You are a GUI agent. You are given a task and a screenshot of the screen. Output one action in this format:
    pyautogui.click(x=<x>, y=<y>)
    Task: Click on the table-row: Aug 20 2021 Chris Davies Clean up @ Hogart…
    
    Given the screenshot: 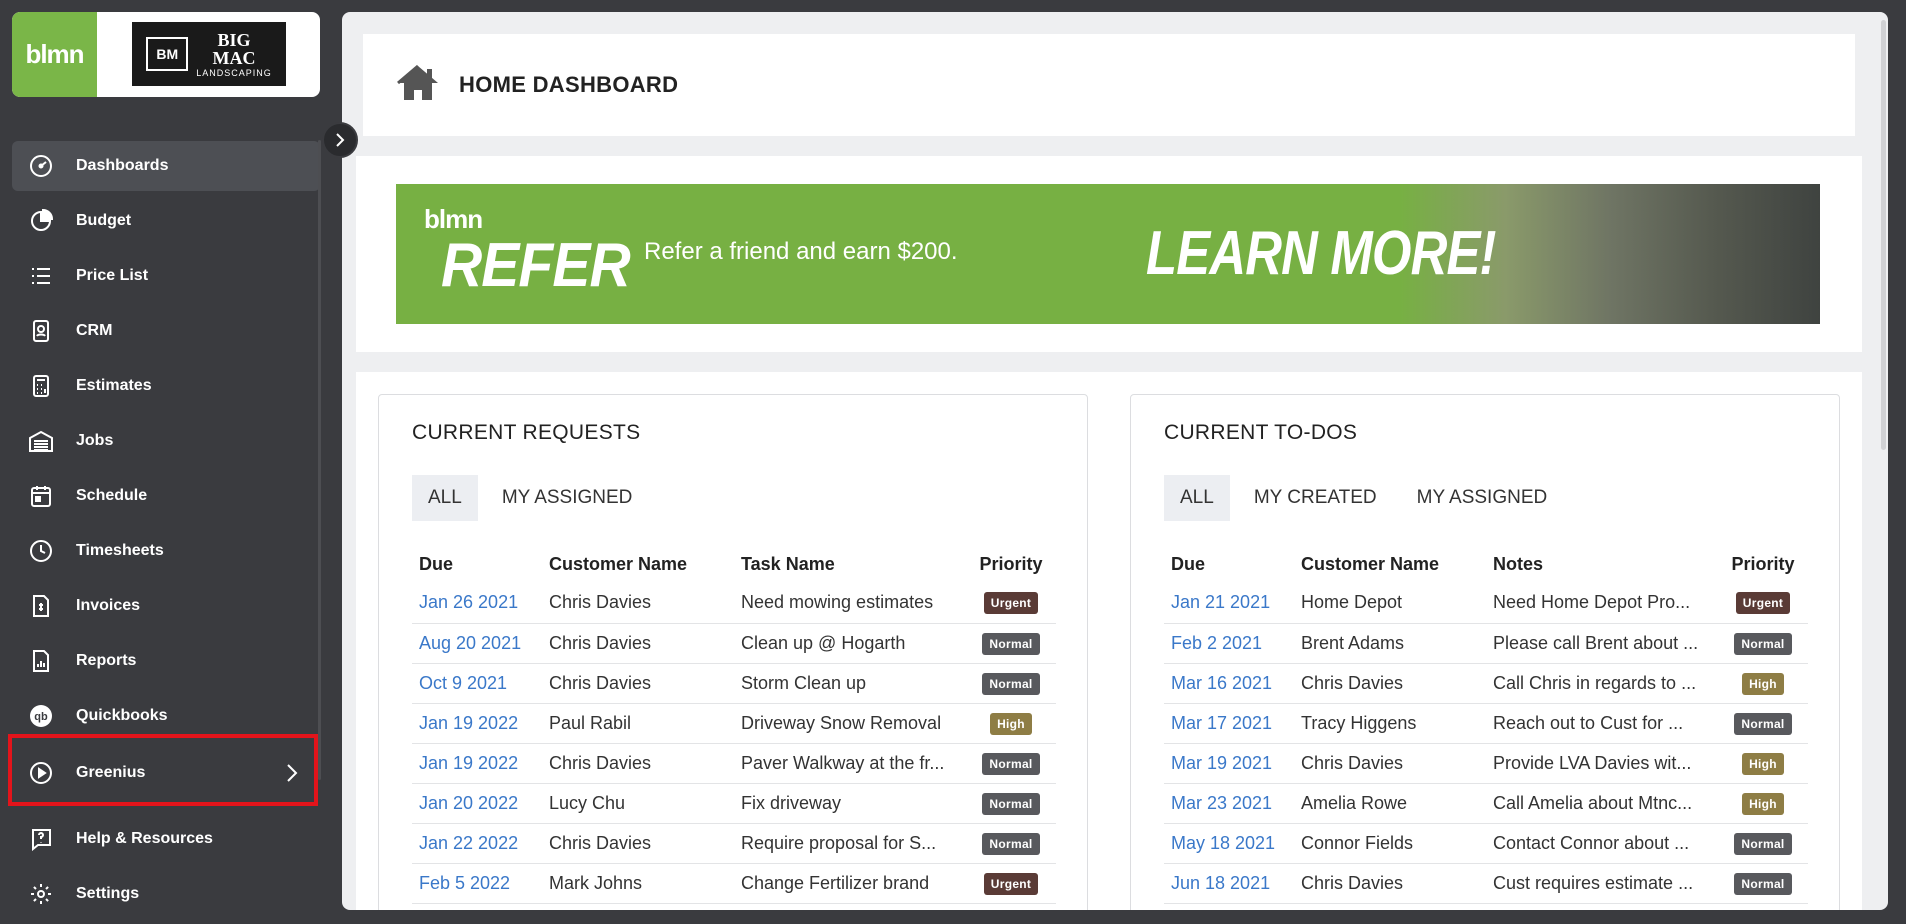 What is the action you would take?
    pyautogui.click(x=734, y=643)
    